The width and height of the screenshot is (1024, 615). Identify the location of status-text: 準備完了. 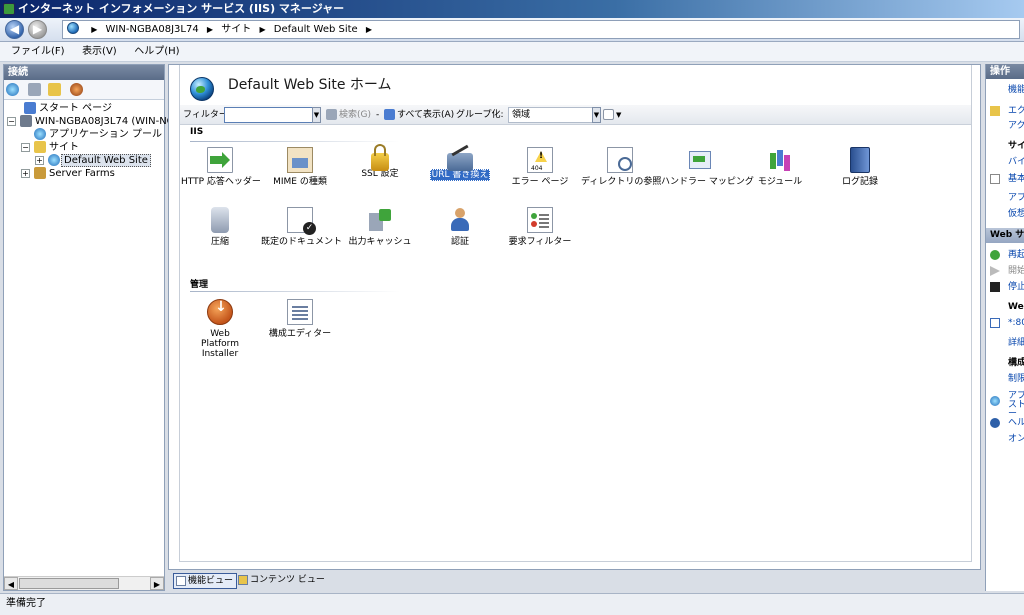
(26, 603).